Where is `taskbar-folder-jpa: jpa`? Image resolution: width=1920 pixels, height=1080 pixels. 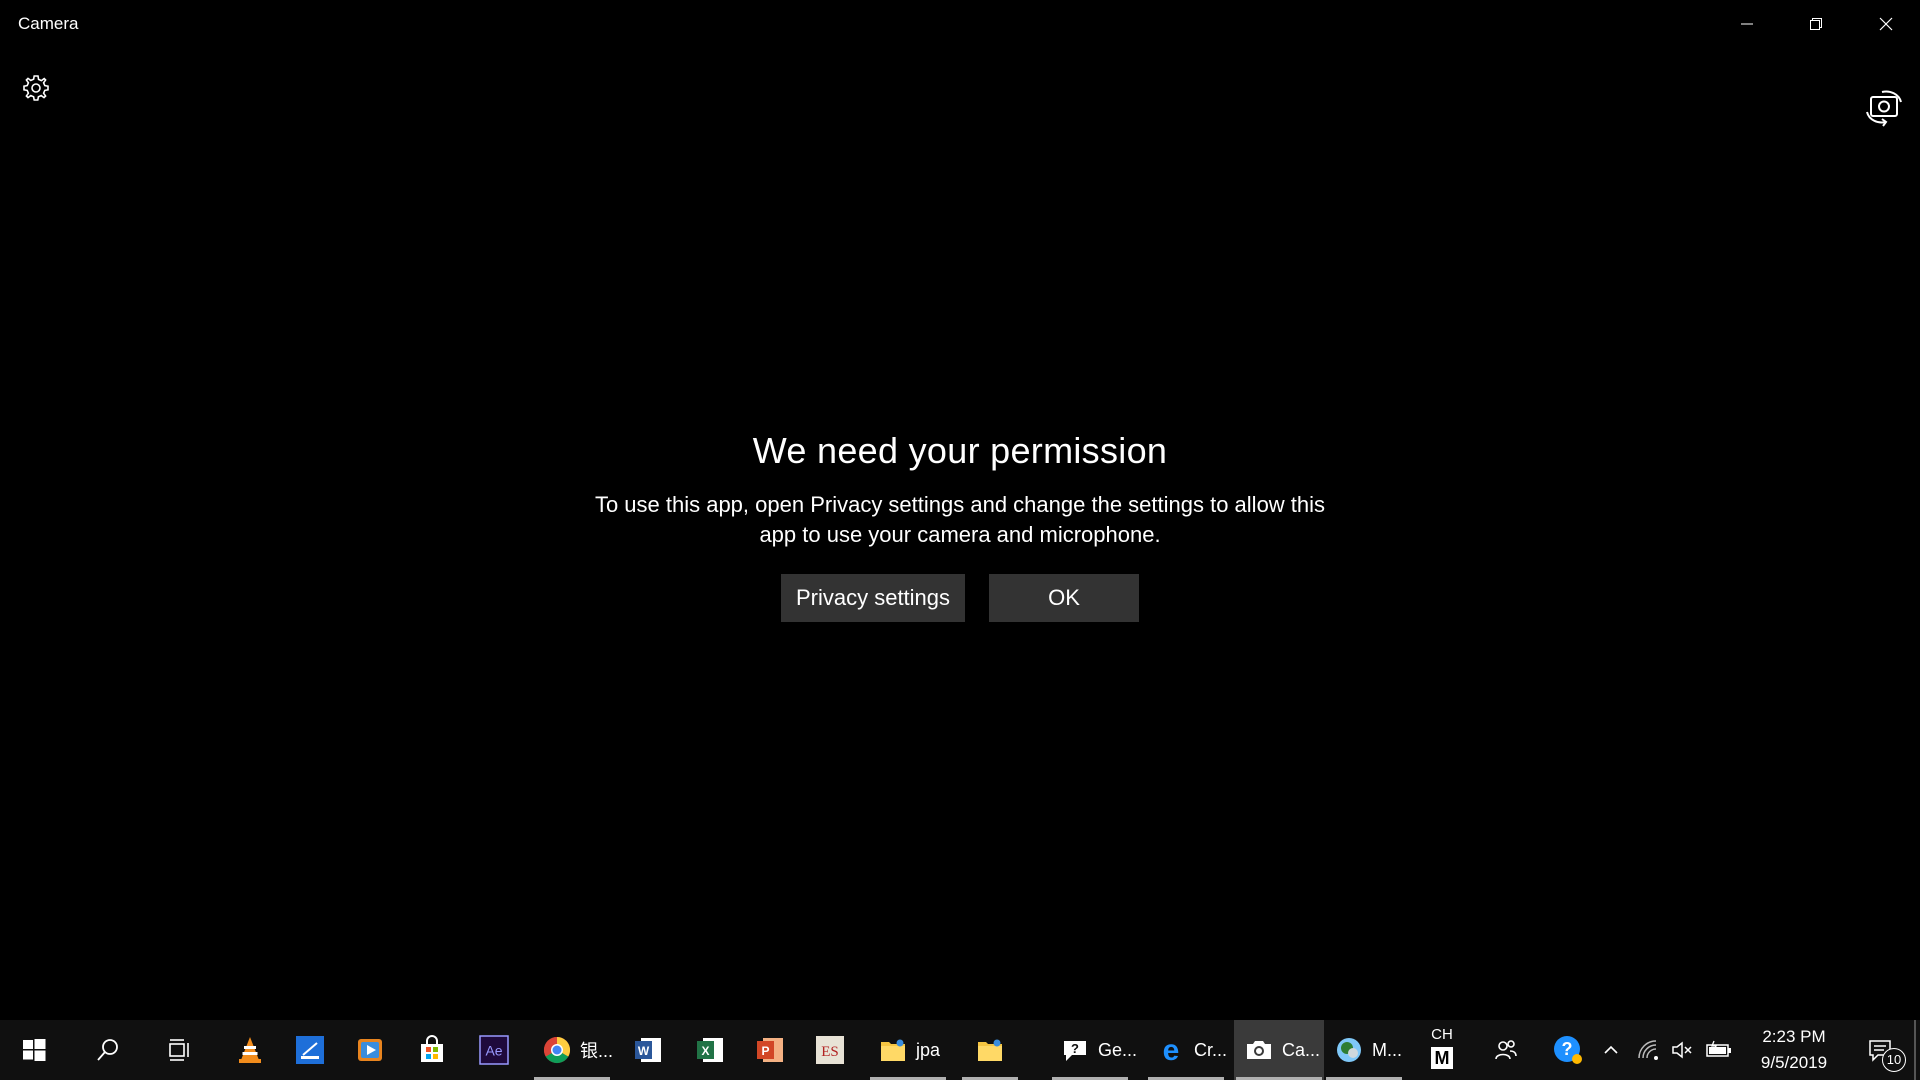
taskbar-folder-jpa: jpa is located at coordinates (908, 1050).